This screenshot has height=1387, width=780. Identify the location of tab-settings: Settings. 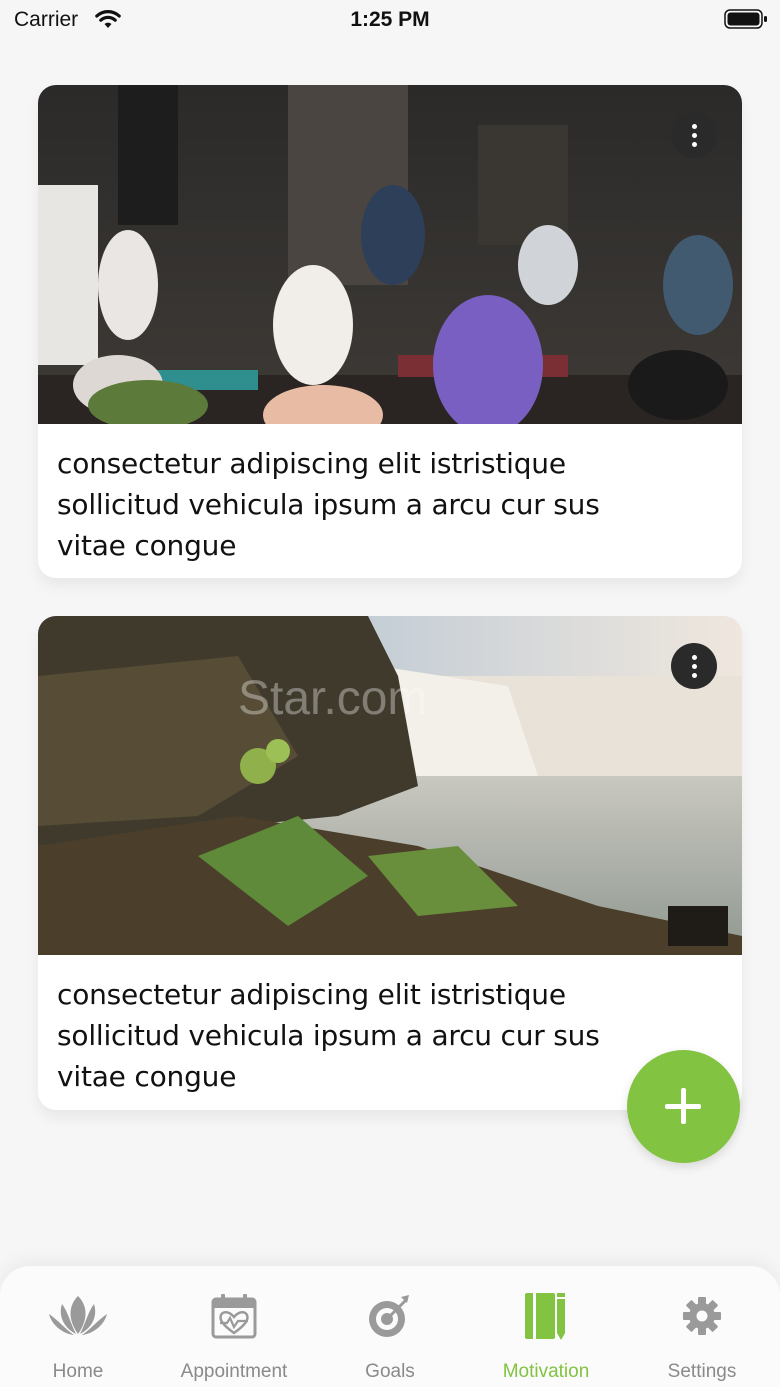
(702, 1326).